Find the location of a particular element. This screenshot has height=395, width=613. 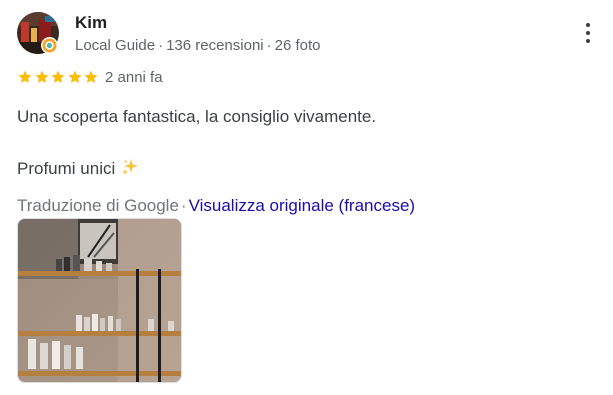

review-text-line: Profumi unici is located at coordinates (66, 168).